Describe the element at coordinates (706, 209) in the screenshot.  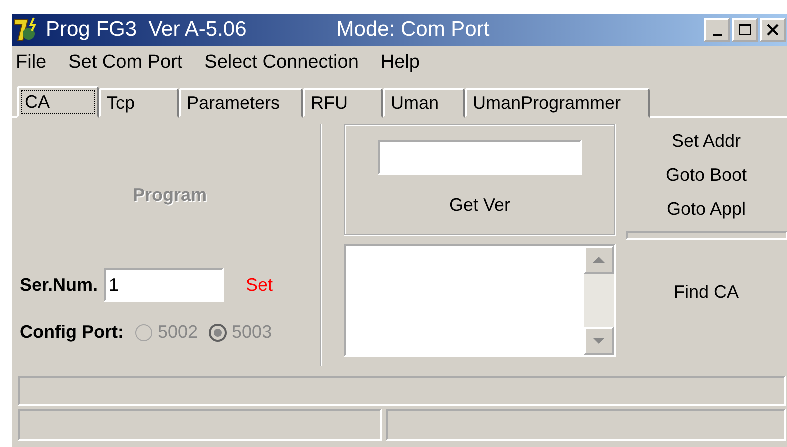
I see `command-button: Goto Appl` at that location.